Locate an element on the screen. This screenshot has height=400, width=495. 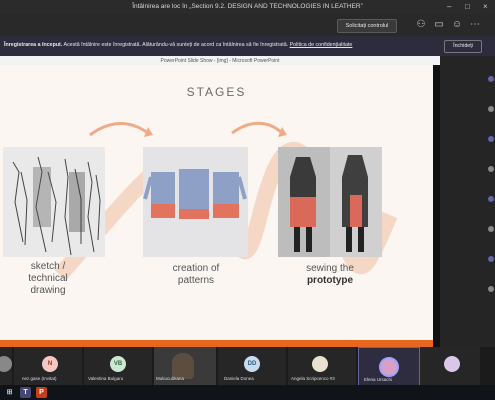
avatar: DD is located at coordinates (252, 364).